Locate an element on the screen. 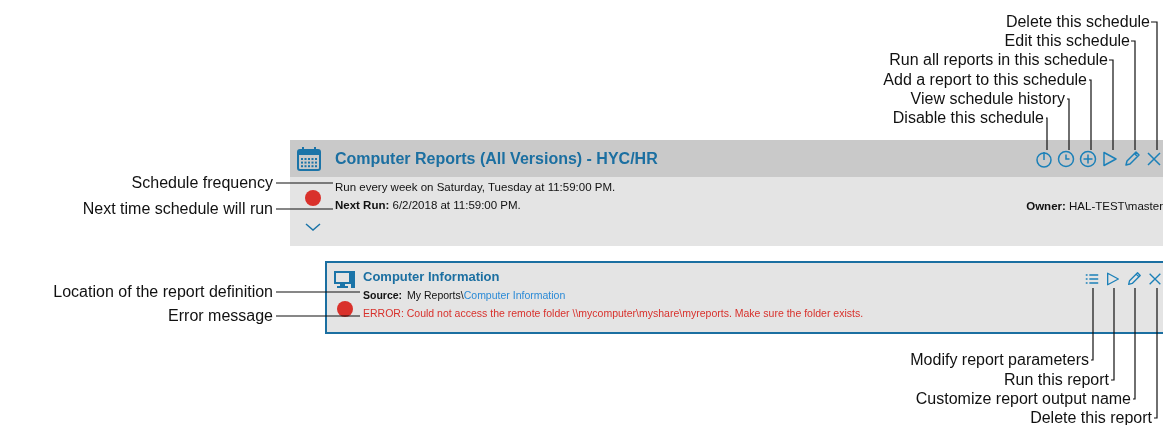 Image resolution: width=1163 pixels, height=425 pixels. callout-label: Next time schedule will run is located at coordinates (177, 209).